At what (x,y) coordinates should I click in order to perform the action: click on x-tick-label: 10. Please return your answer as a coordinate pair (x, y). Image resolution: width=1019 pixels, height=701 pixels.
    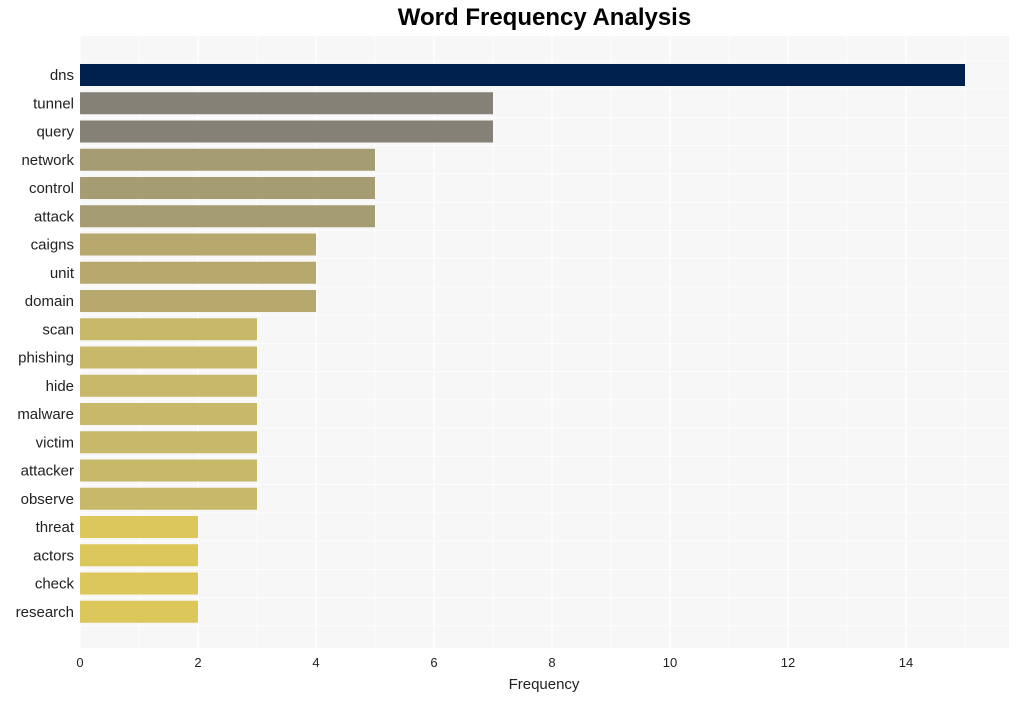
    Looking at the image, I should click on (670, 662).